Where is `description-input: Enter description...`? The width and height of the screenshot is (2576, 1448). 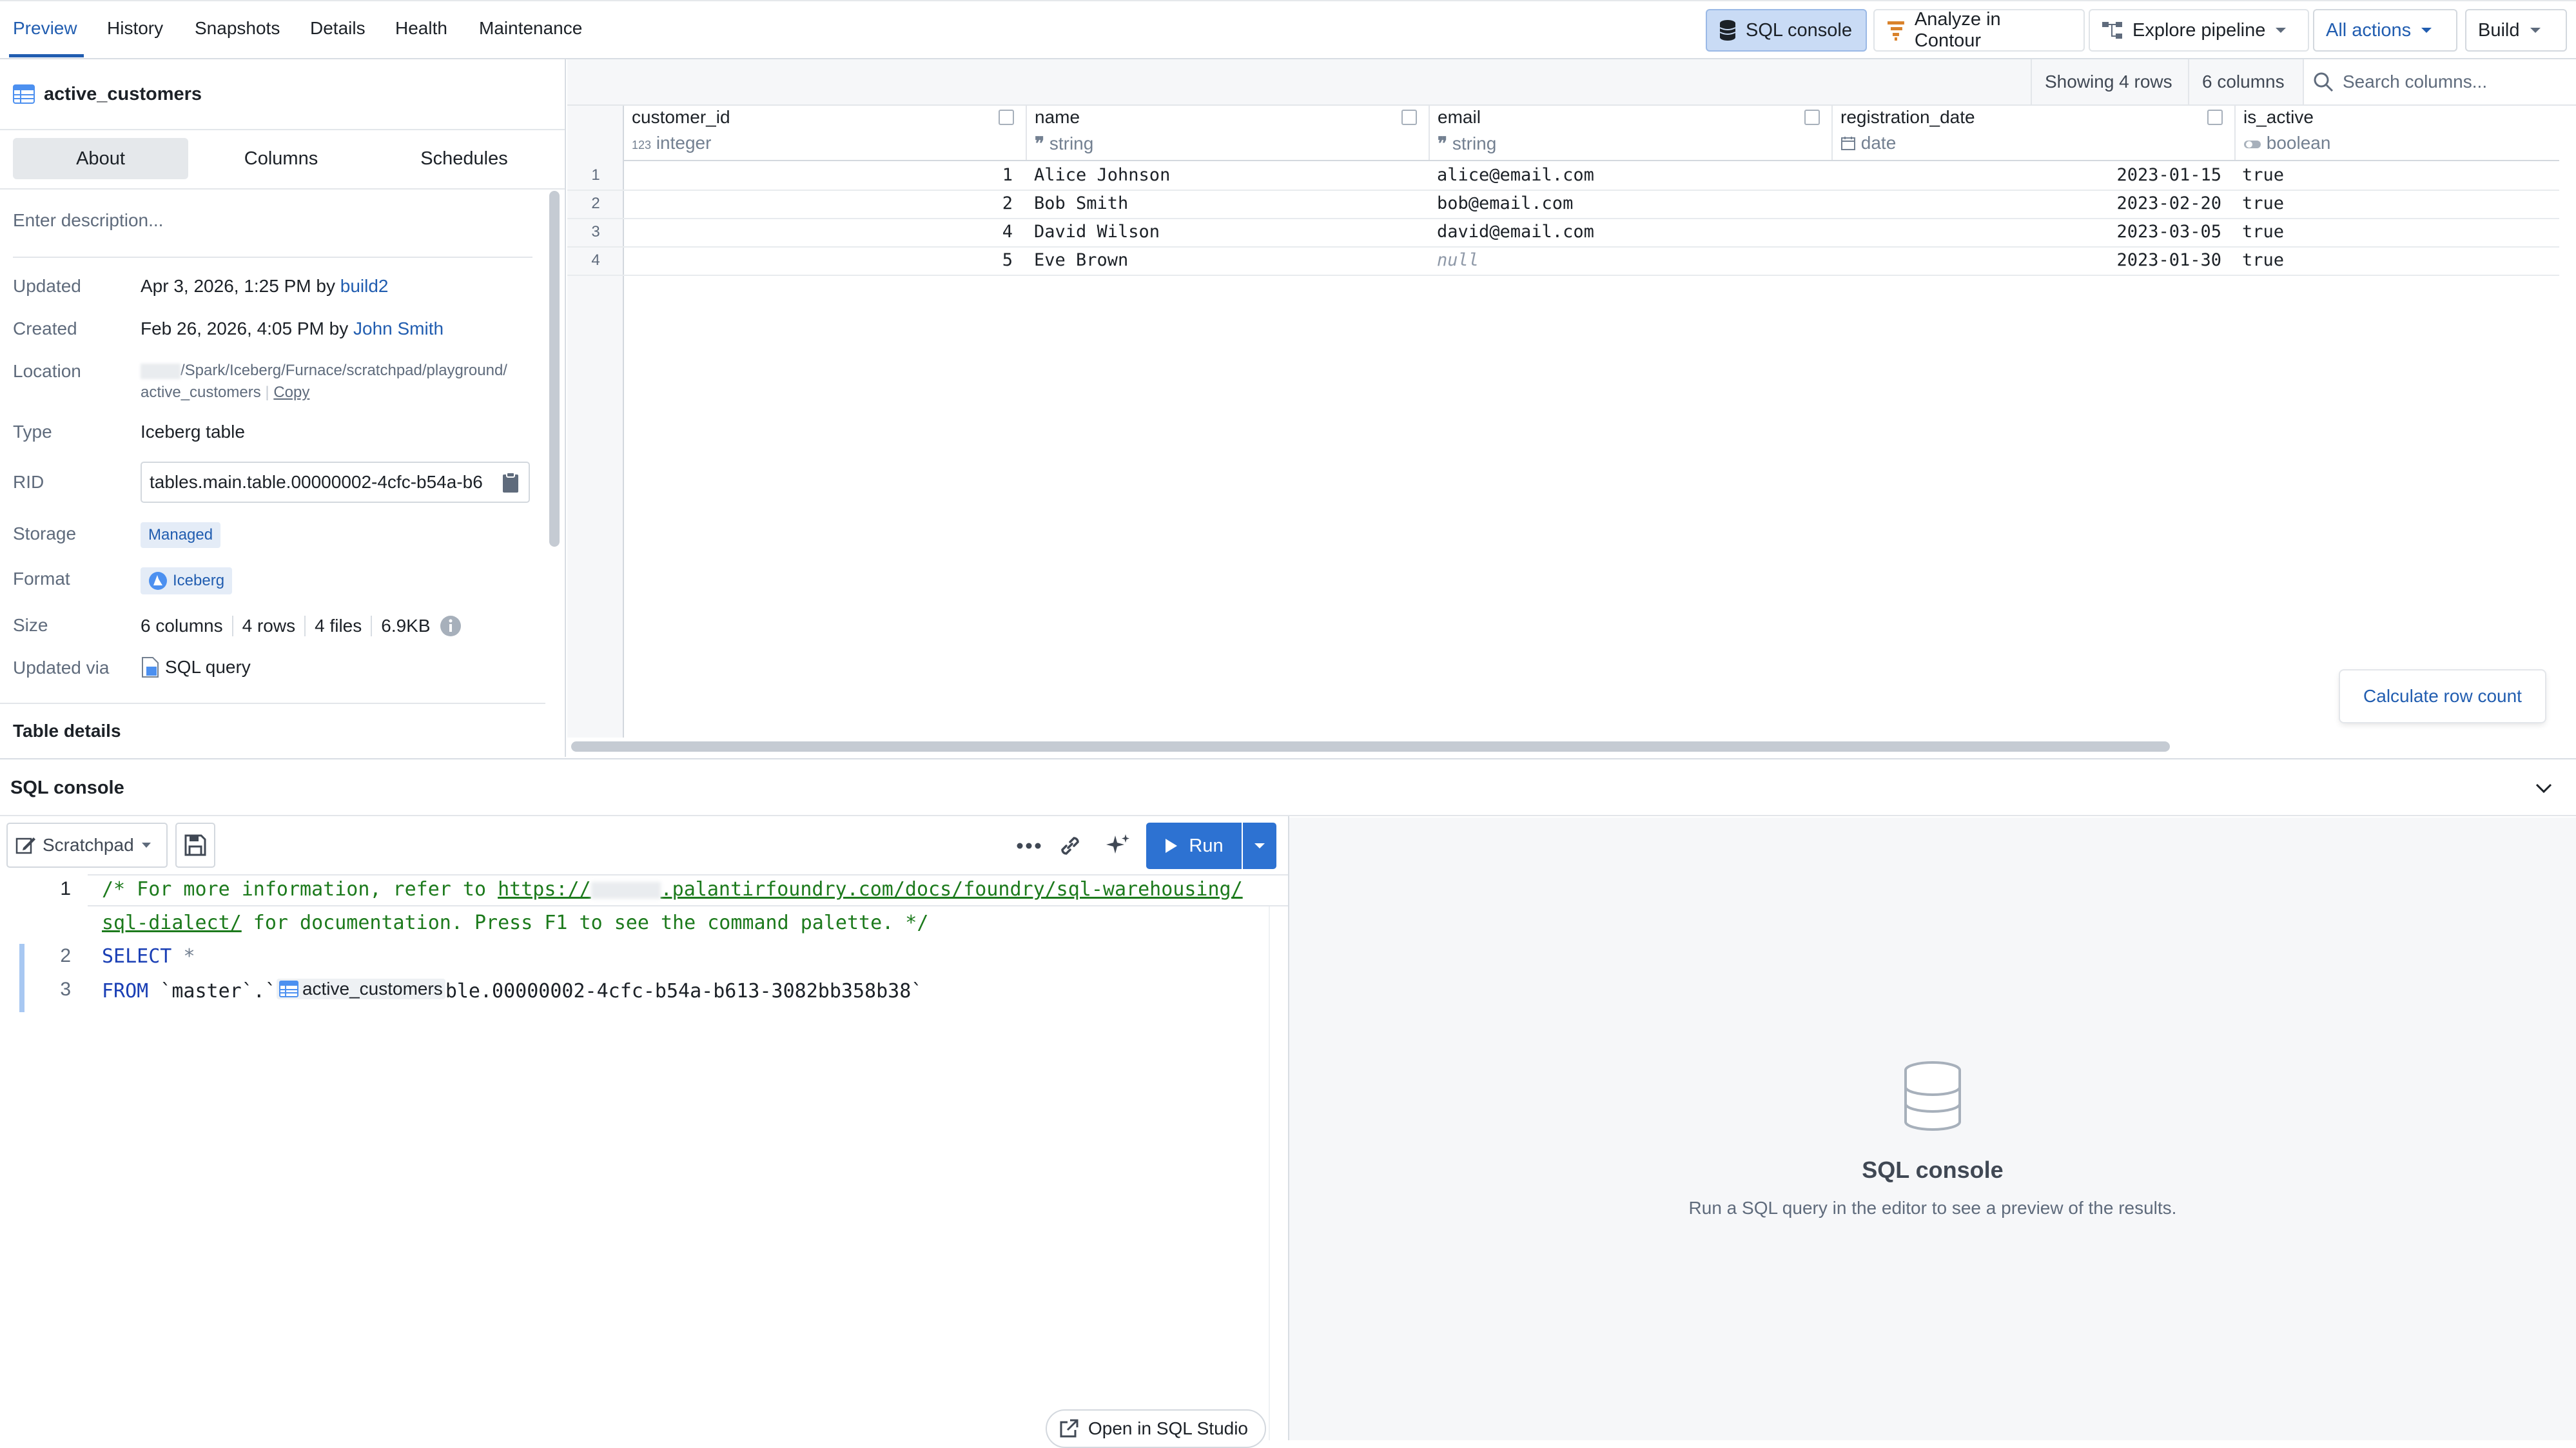
description-input: Enter description... is located at coordinates (88, 220).